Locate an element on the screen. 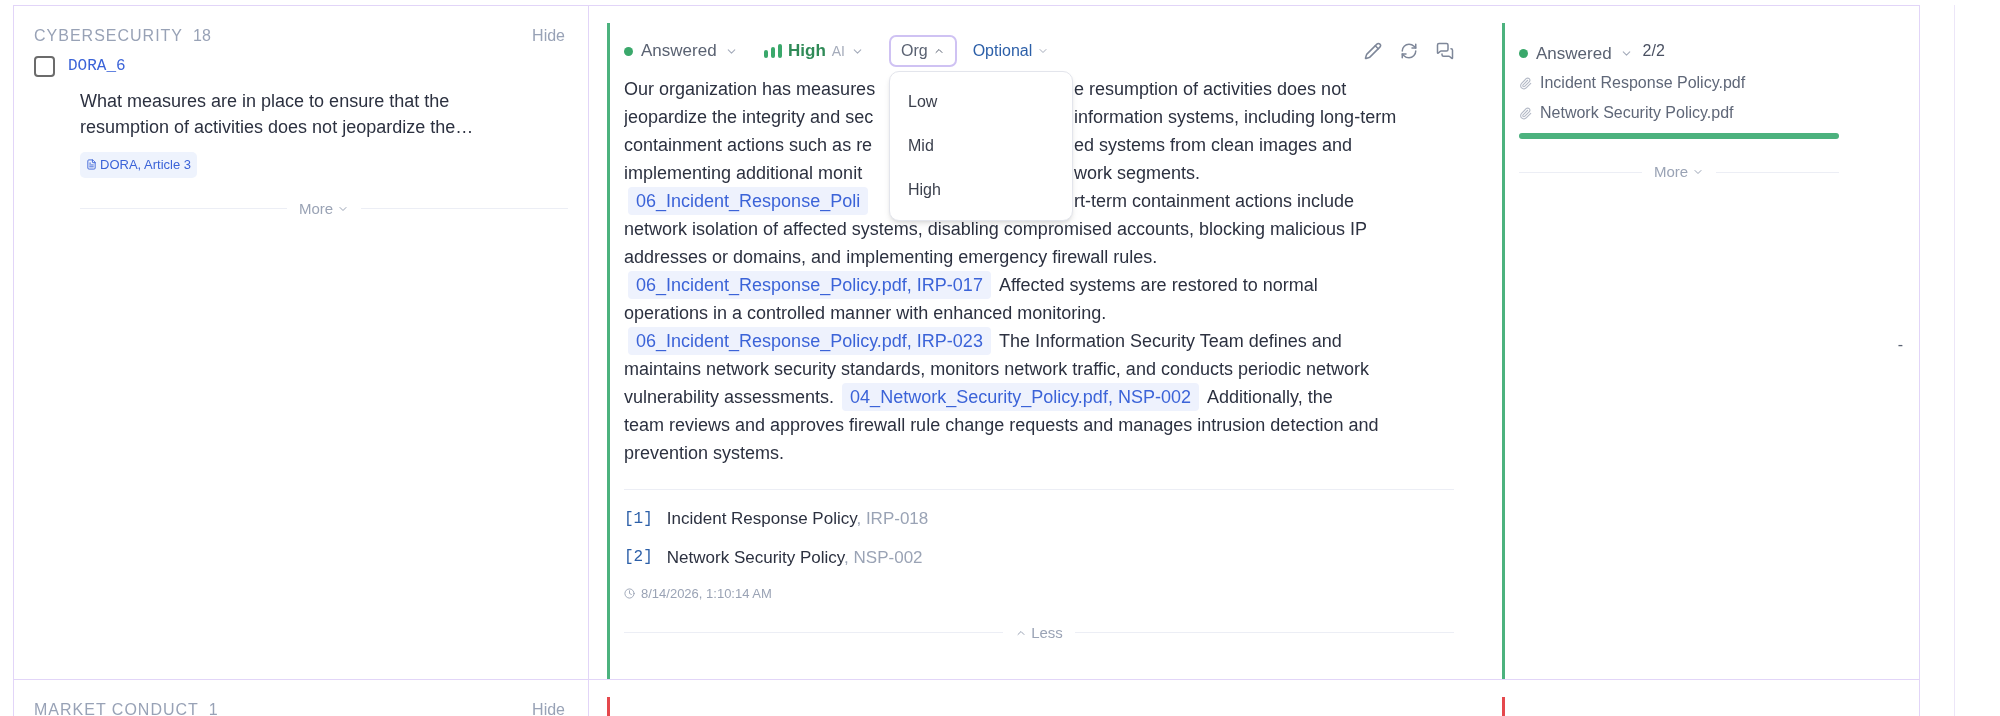 The width and height of the screenshot is (2000, 716). requirement-dropdown: Optional is located at coordinates (1011, 51).